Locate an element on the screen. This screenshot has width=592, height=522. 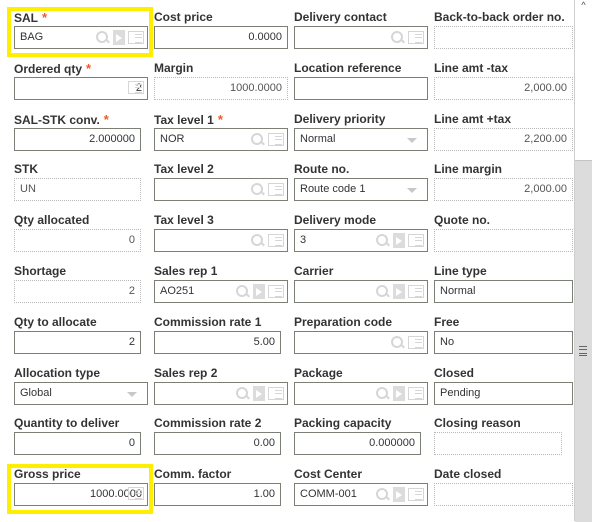
field-line-margin: Line margin 2,000.00 is located at coordinates (503, 185).